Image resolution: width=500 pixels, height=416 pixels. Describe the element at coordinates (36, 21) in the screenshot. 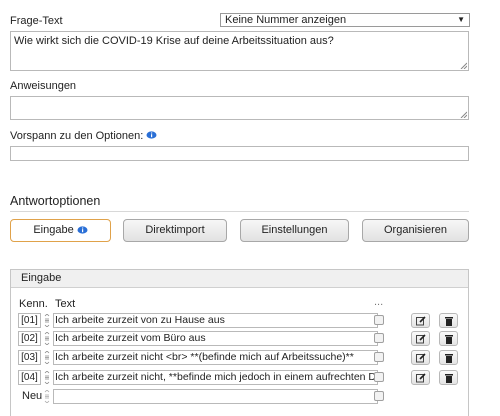

I see `question-label: Frage-Text` at that location.